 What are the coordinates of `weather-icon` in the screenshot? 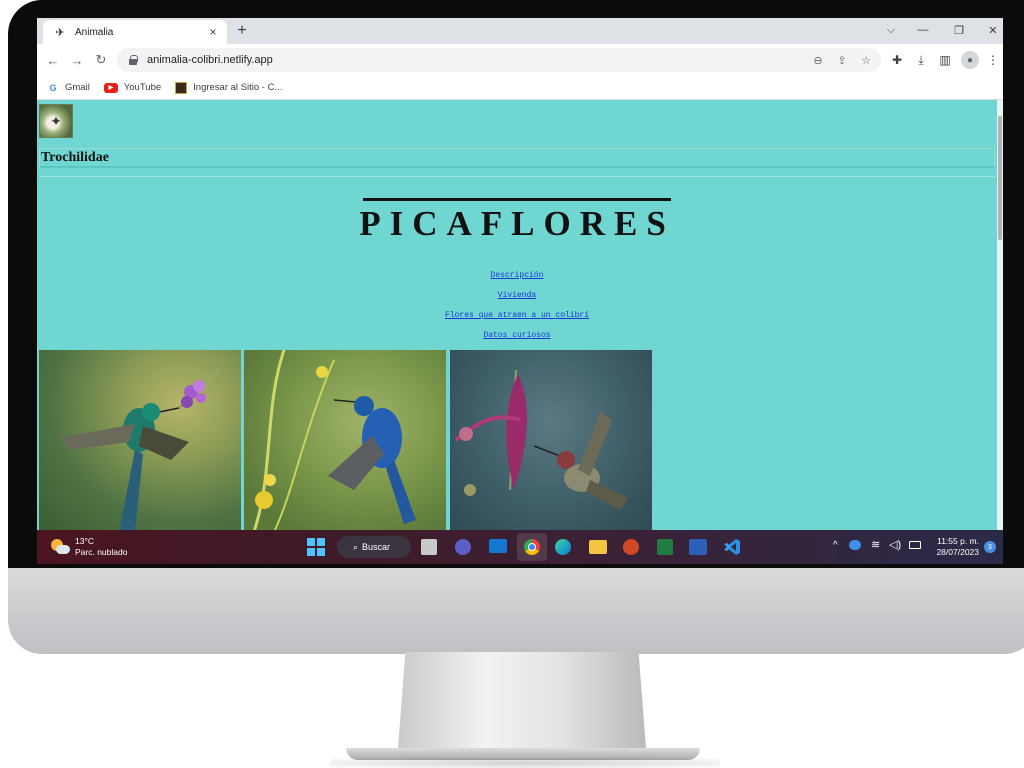 It's located at (60, 546).